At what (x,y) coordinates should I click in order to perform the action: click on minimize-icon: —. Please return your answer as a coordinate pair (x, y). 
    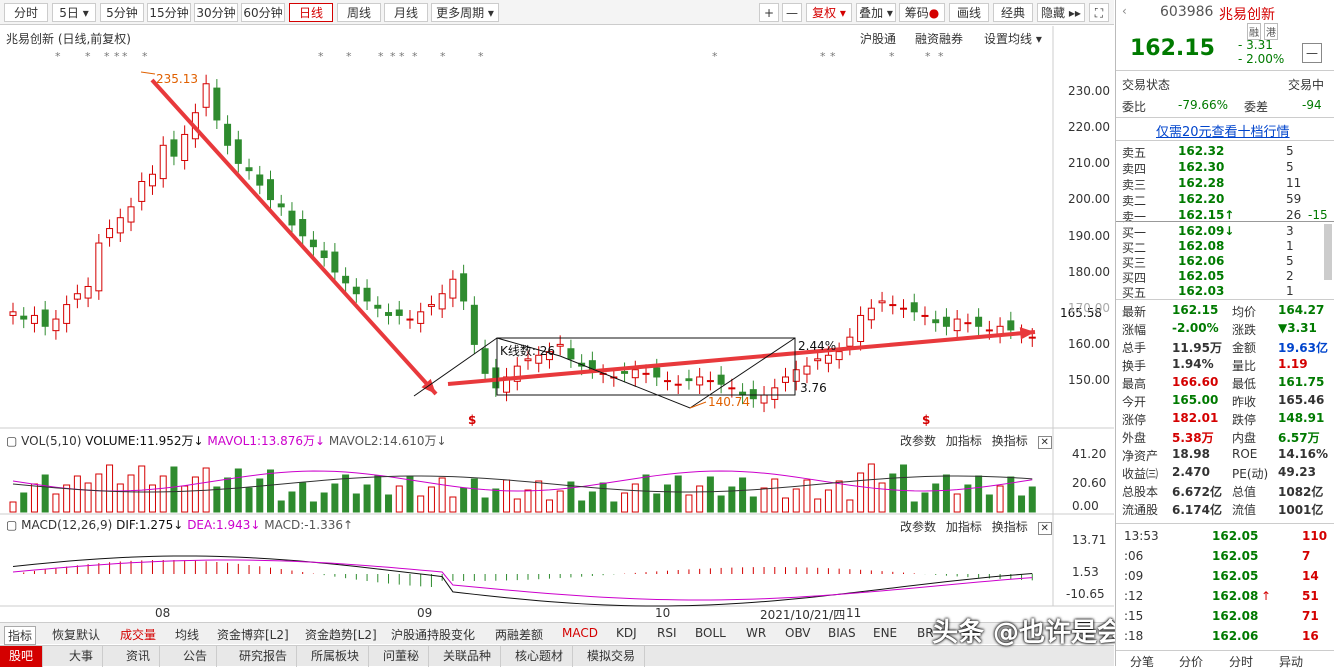
    Looking at the image, I should click on (1312, 53).